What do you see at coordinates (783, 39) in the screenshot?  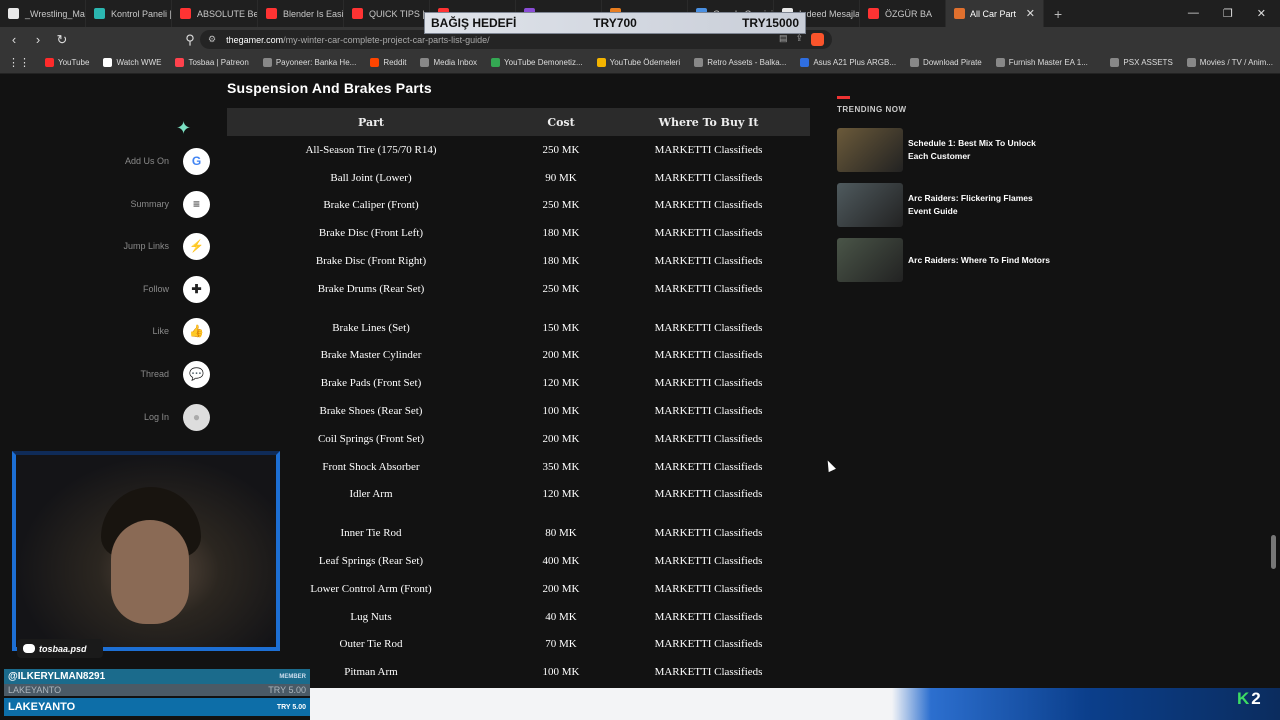 I see `reader-mode-icon: ▤` at bounding box center [783, 39].